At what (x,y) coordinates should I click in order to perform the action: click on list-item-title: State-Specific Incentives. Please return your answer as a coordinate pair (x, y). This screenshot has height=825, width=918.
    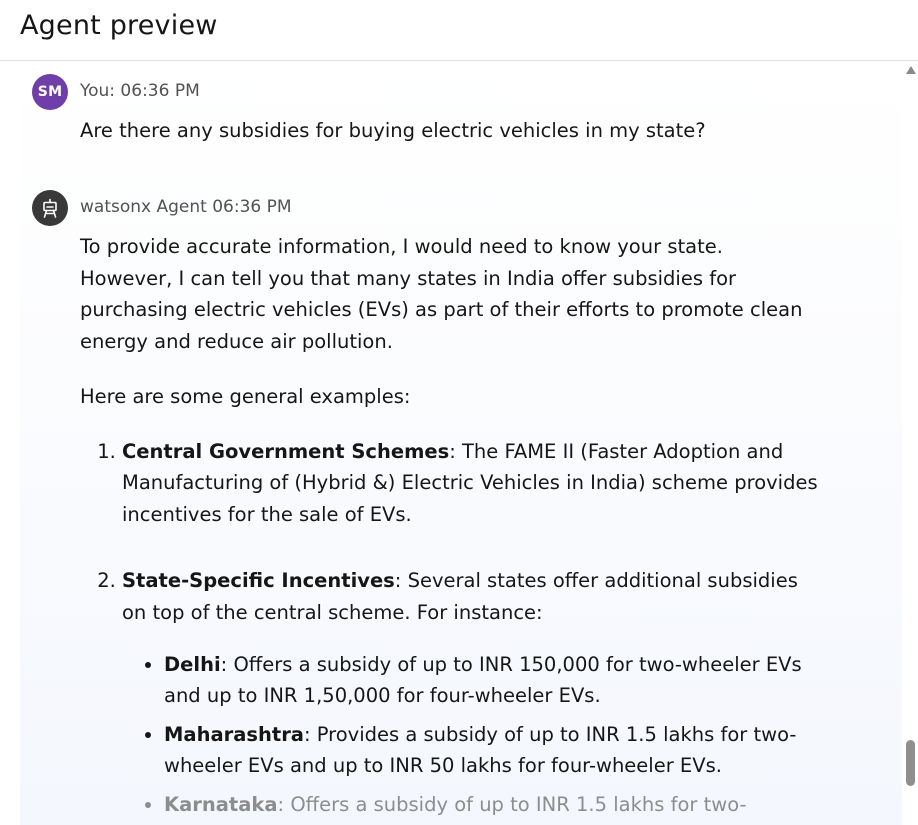
    Looking at the image, I should click on (258, 580).